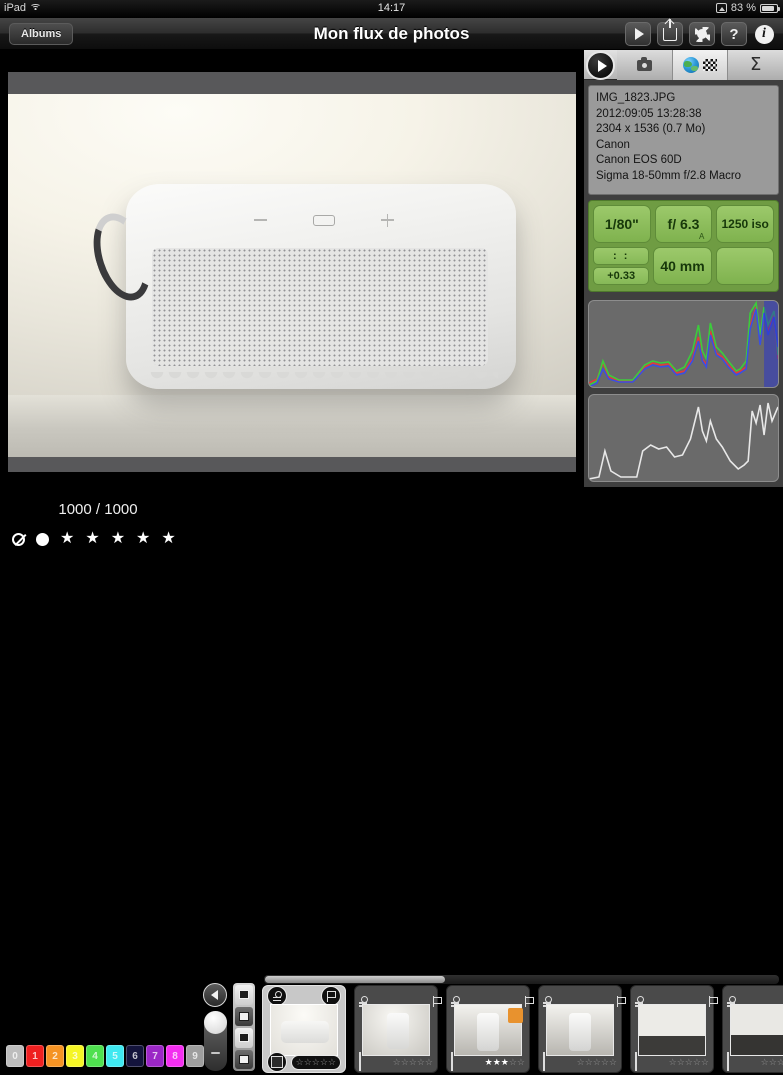 The image size is (783, 1075). Describe the element at coordinates (387, 220) in the screenshot. I see `plus-button-icon` at that location.